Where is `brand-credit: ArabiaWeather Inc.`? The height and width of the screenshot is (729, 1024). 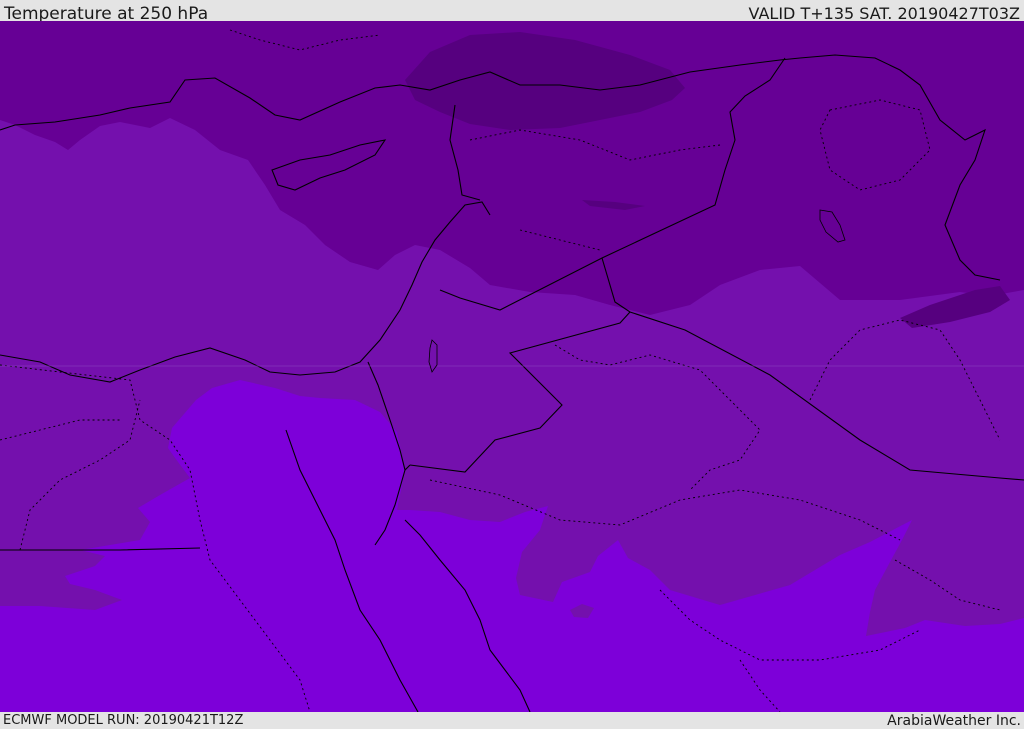 brand-credit: ArabiaWeather Inc. is located at coordinates (954, 721).